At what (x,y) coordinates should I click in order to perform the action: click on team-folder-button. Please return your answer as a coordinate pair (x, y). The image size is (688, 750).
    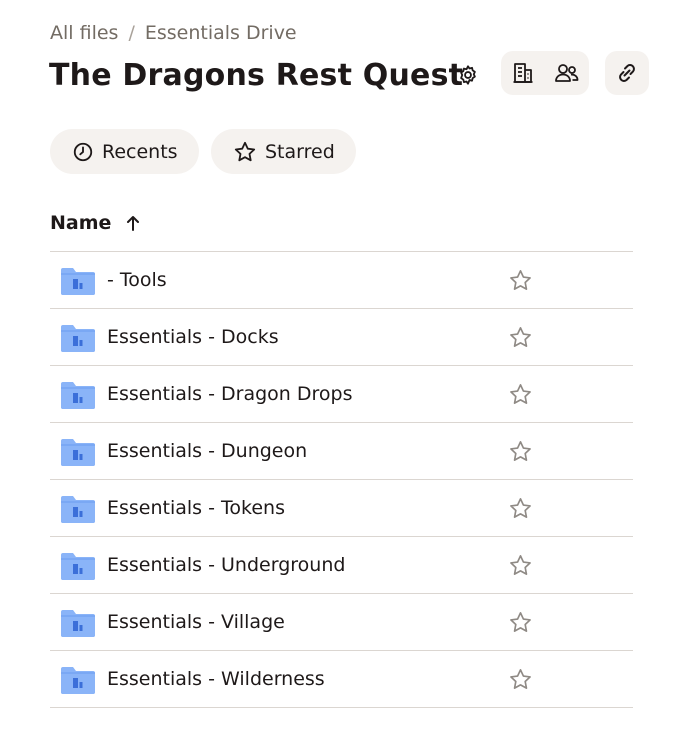
    Looking at the image, I should click on (523, 73).